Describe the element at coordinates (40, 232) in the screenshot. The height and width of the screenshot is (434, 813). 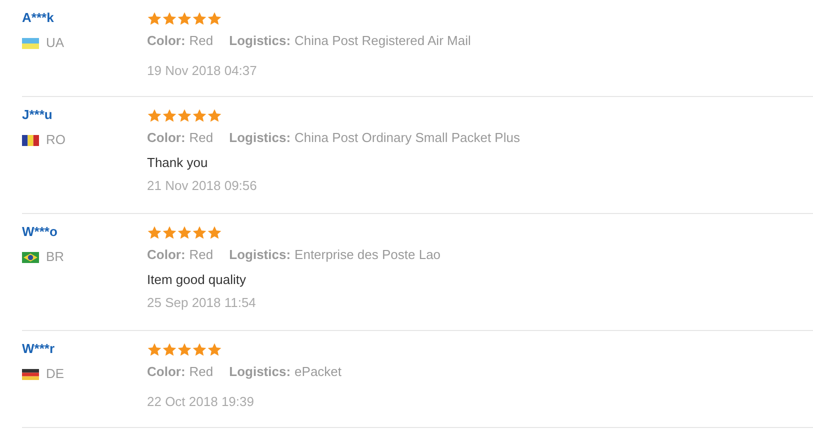
I see `buyer-name: W***o` at that location.